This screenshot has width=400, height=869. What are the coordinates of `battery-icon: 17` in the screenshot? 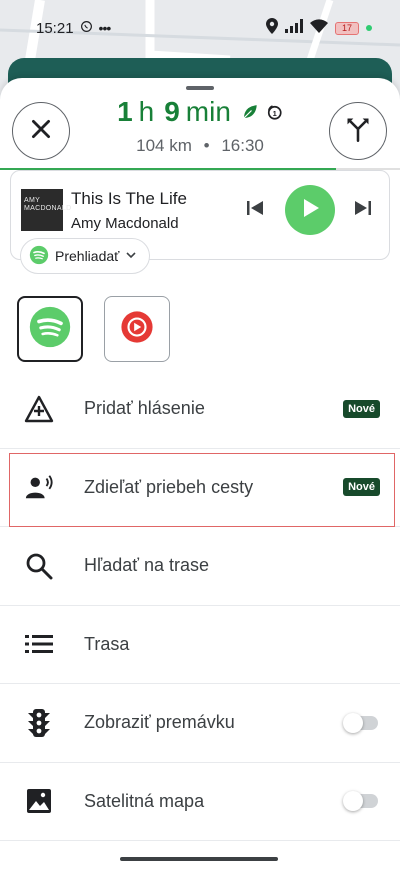 It's located at (347, 28).